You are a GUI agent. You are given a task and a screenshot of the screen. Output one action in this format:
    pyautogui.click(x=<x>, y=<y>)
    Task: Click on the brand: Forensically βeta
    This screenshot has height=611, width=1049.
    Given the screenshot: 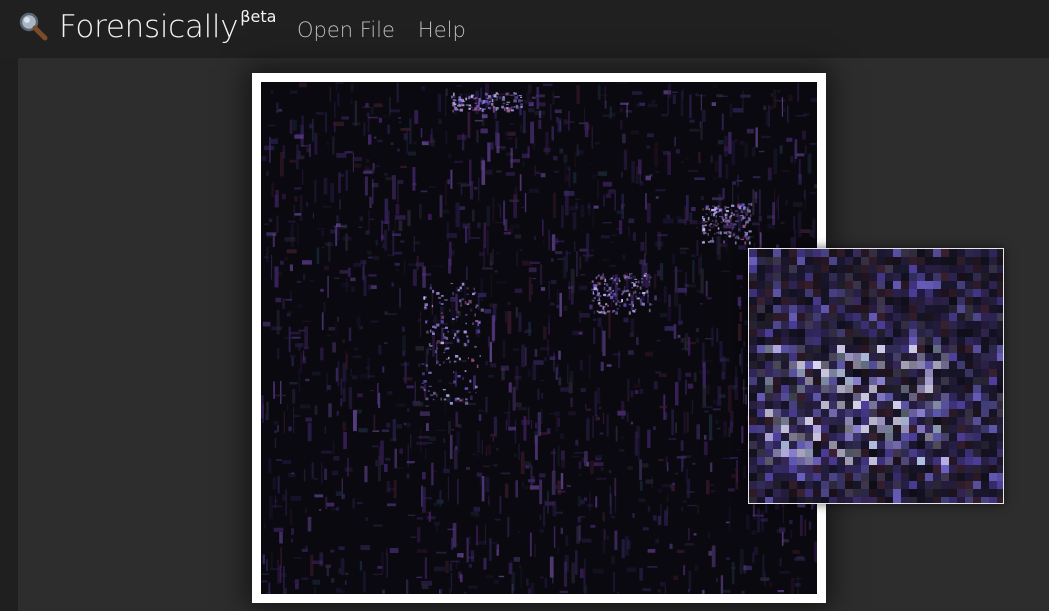 What is the action you would take?
    pyautogui.click(x=147, y=28)
    